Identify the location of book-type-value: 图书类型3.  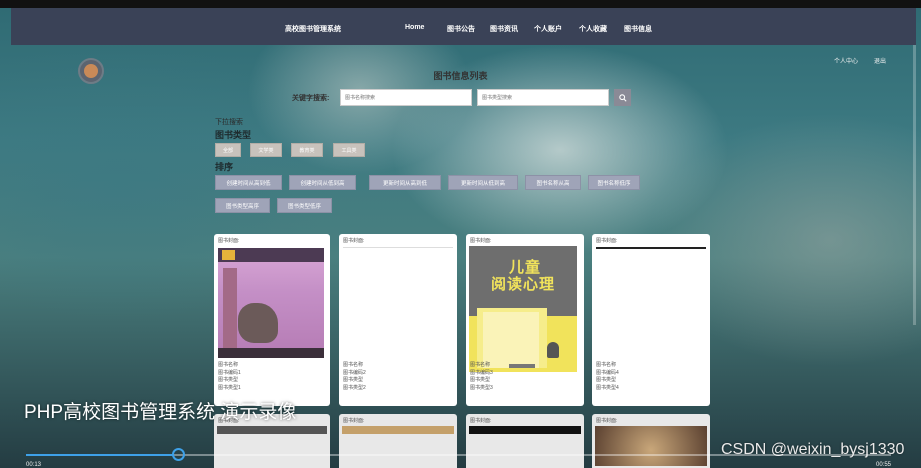
(481, 387).